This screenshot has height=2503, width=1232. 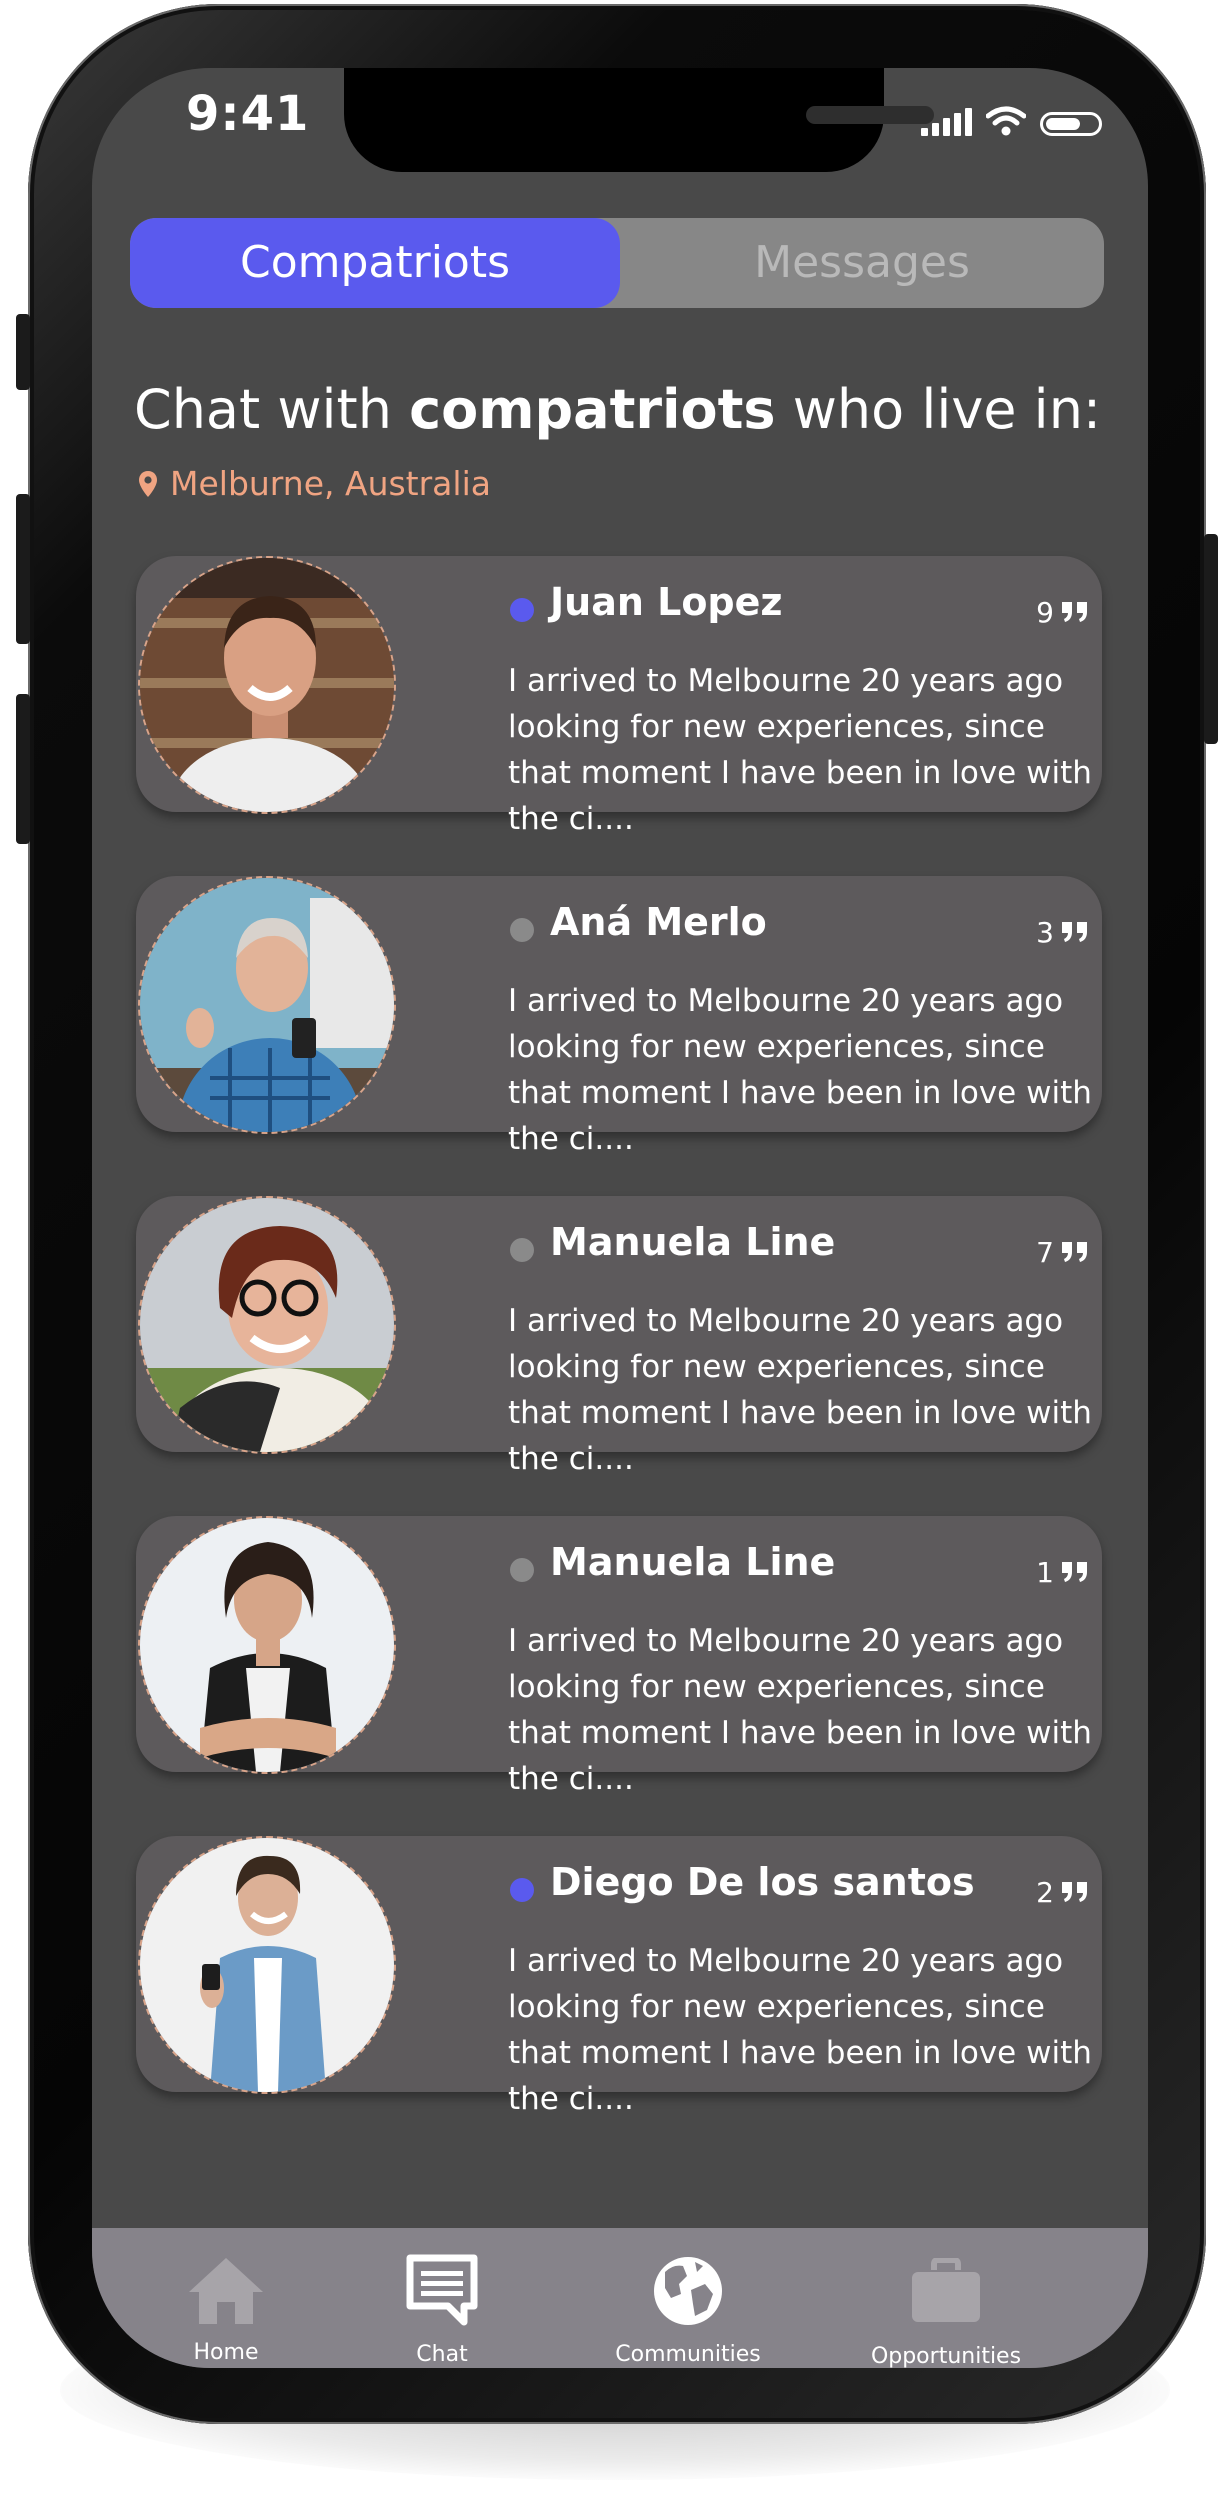 What do you see at coordinates (1045, 612) in the screenshot?
I see `message-count: 9` at bounding box center [1045, 612].